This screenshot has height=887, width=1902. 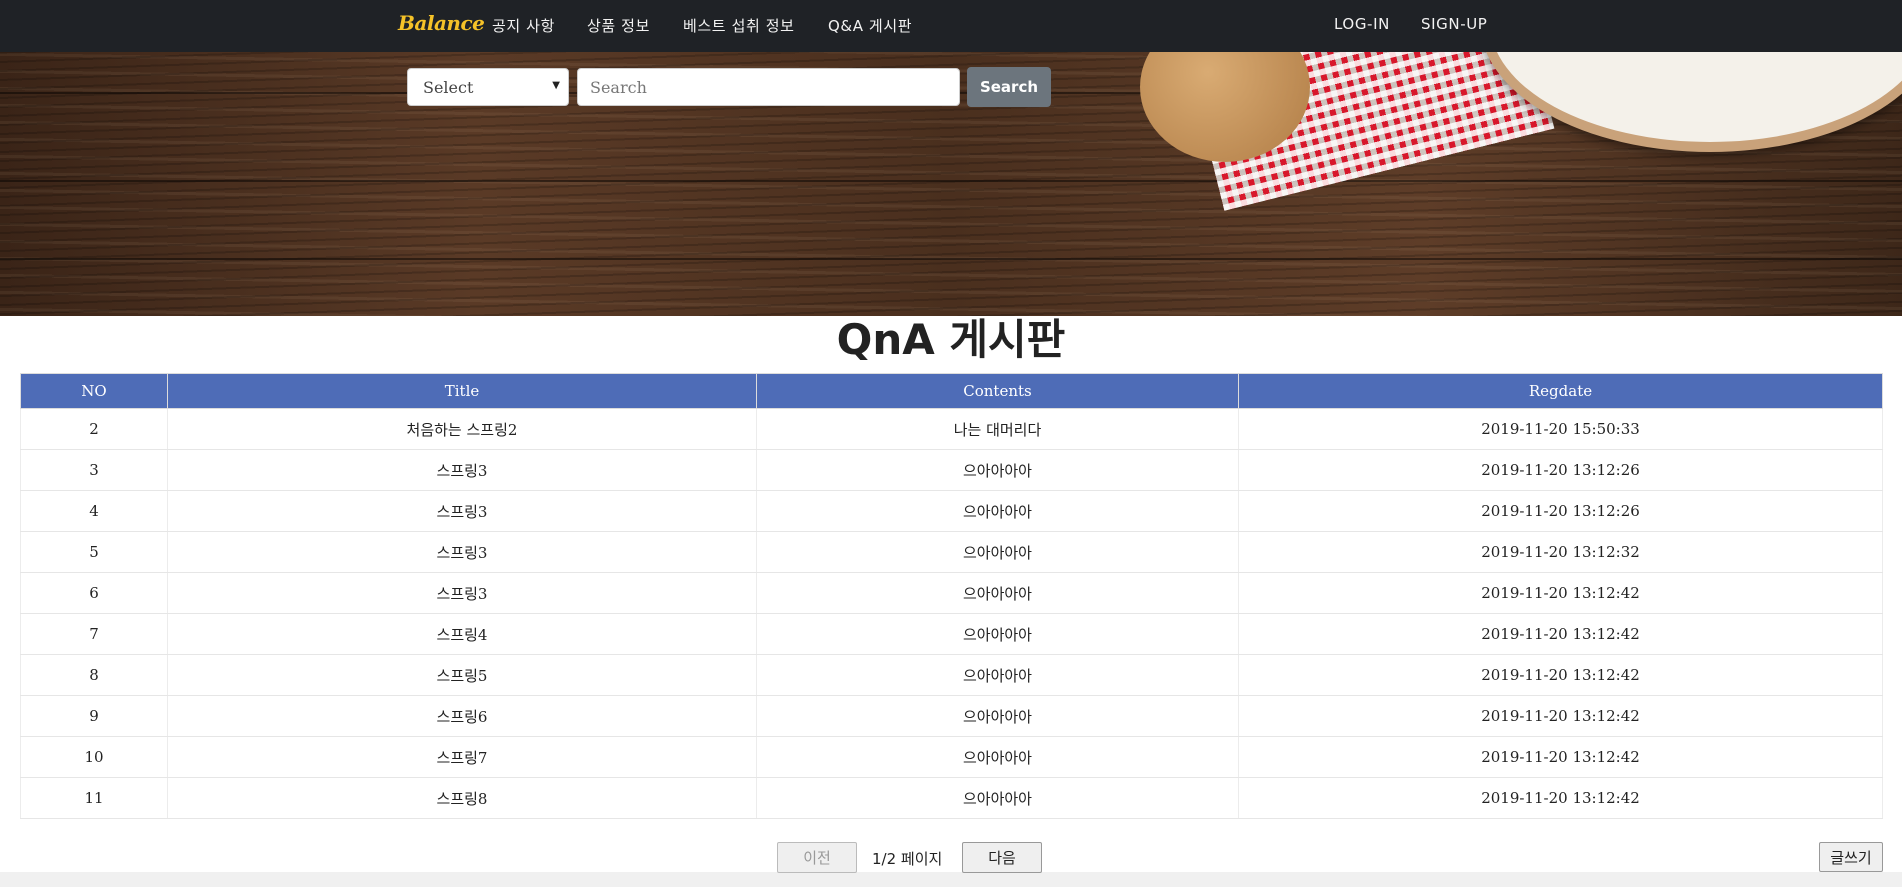 What do you see at coordinates (94, 716) in the screenshot?
I see `cell-no: 9` at bounding box center [94, 716].